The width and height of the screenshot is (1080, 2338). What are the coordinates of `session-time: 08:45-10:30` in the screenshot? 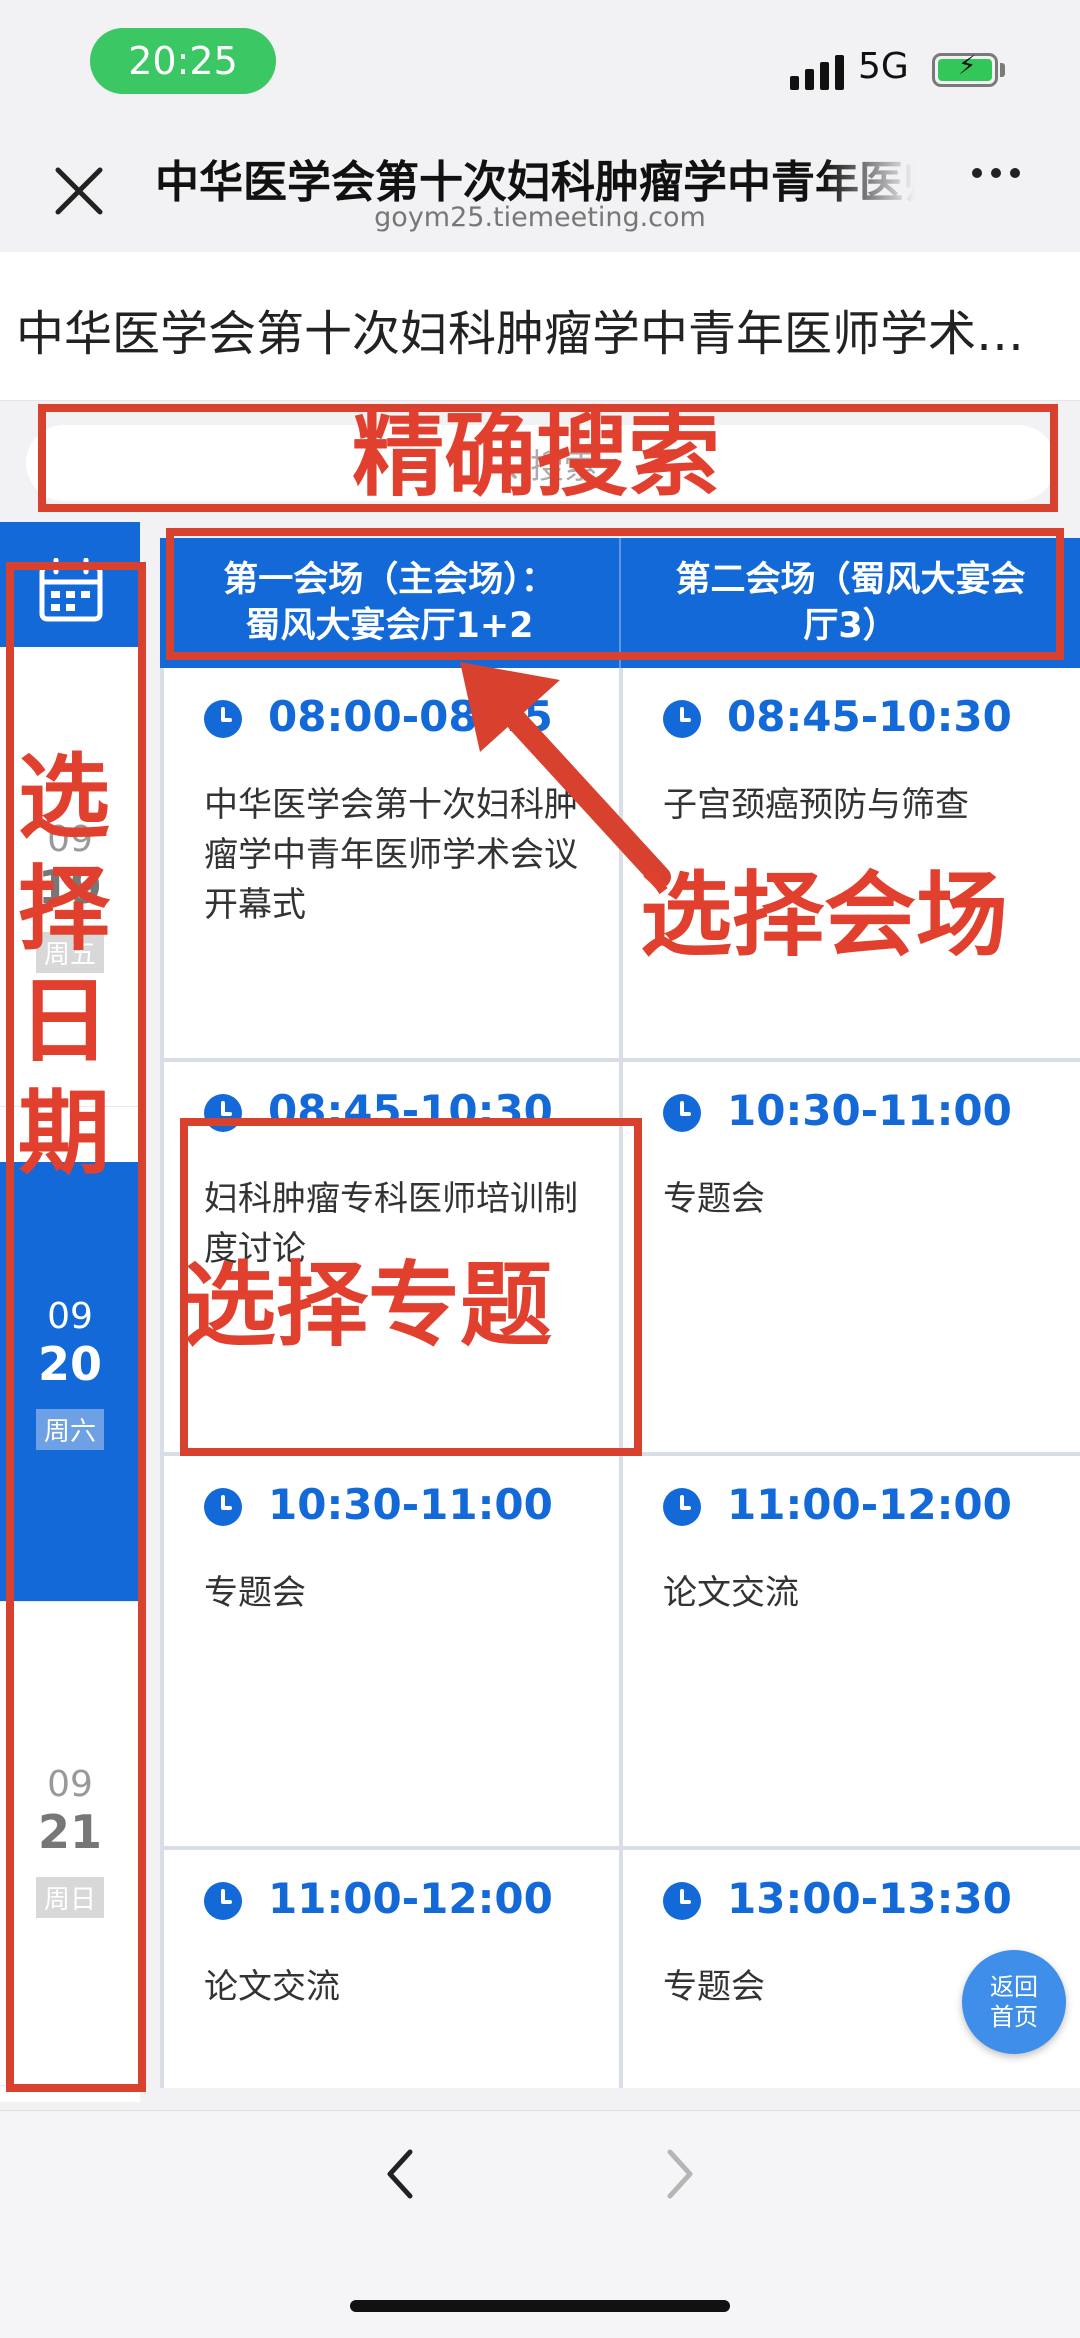 It's located at (869, 716).